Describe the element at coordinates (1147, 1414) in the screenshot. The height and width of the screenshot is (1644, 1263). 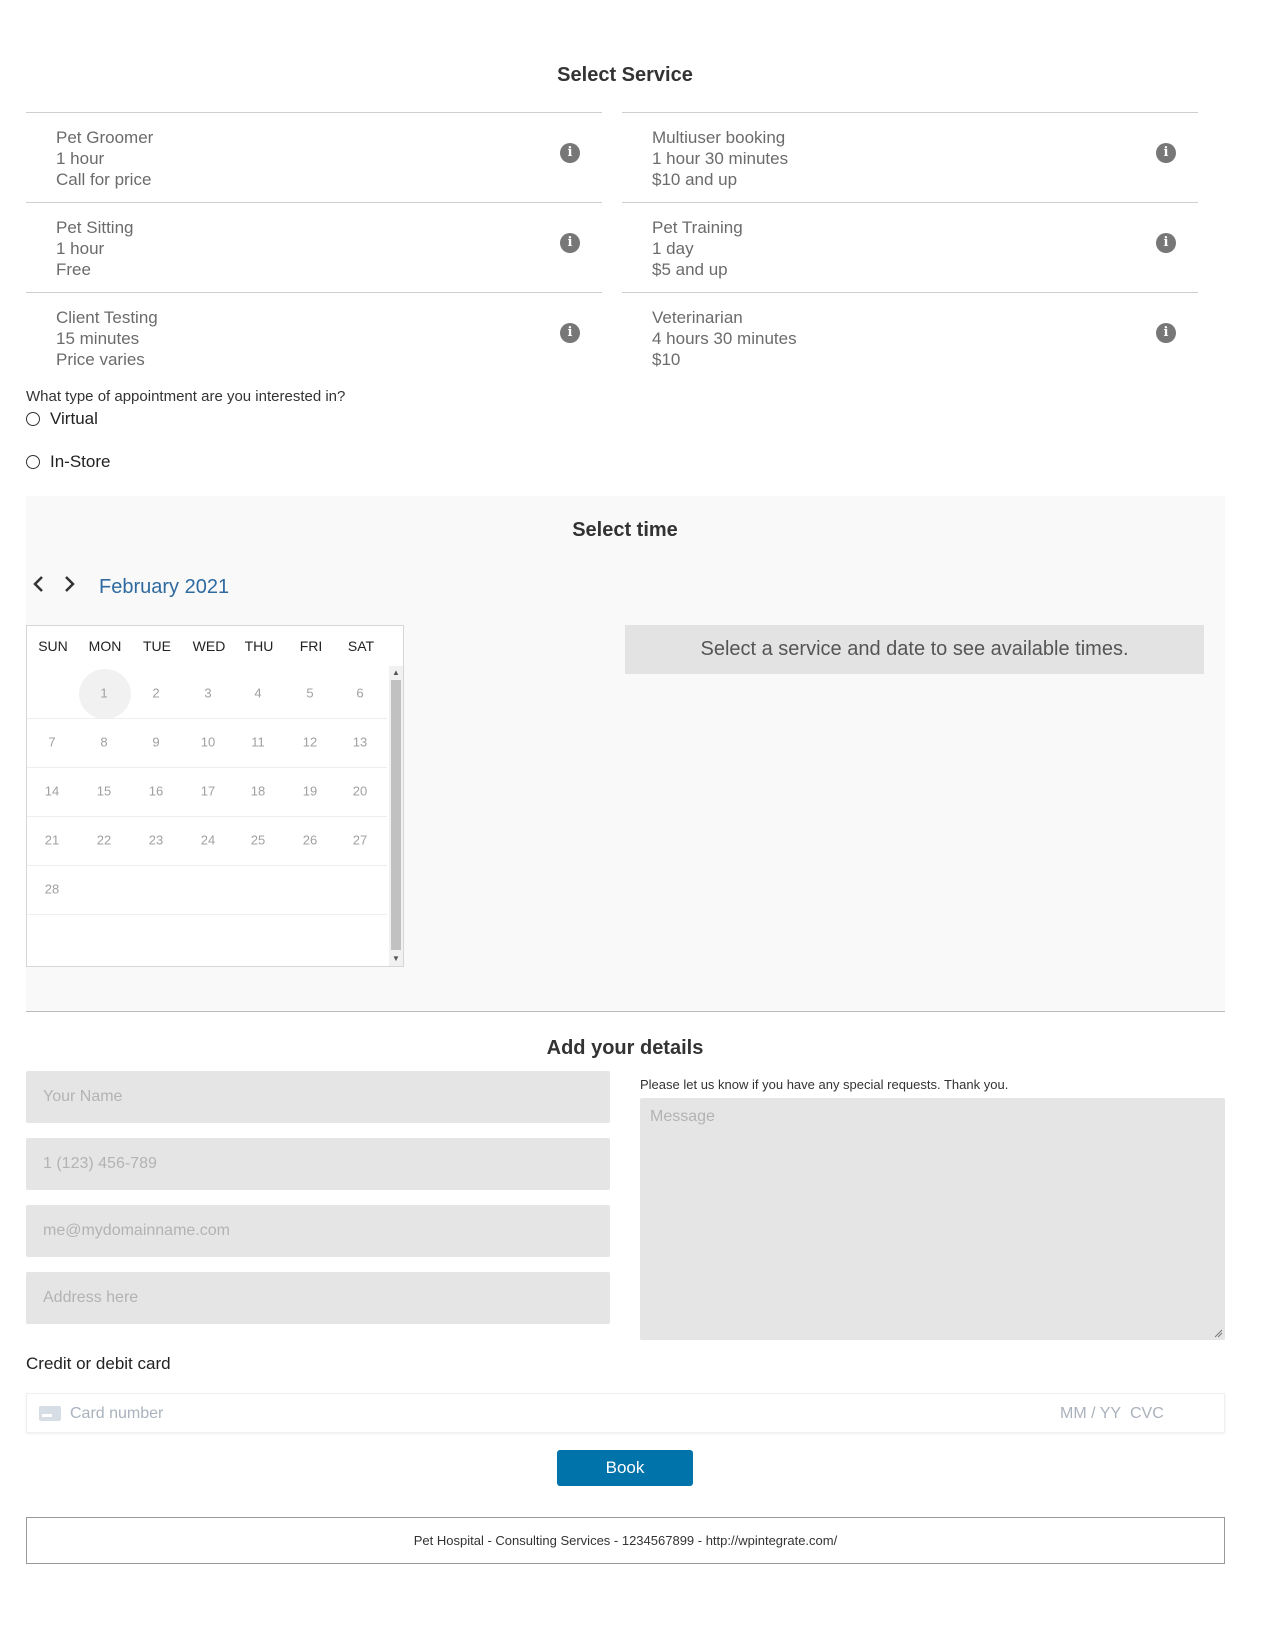
I see `card-cvc-field: CVC` at that location.